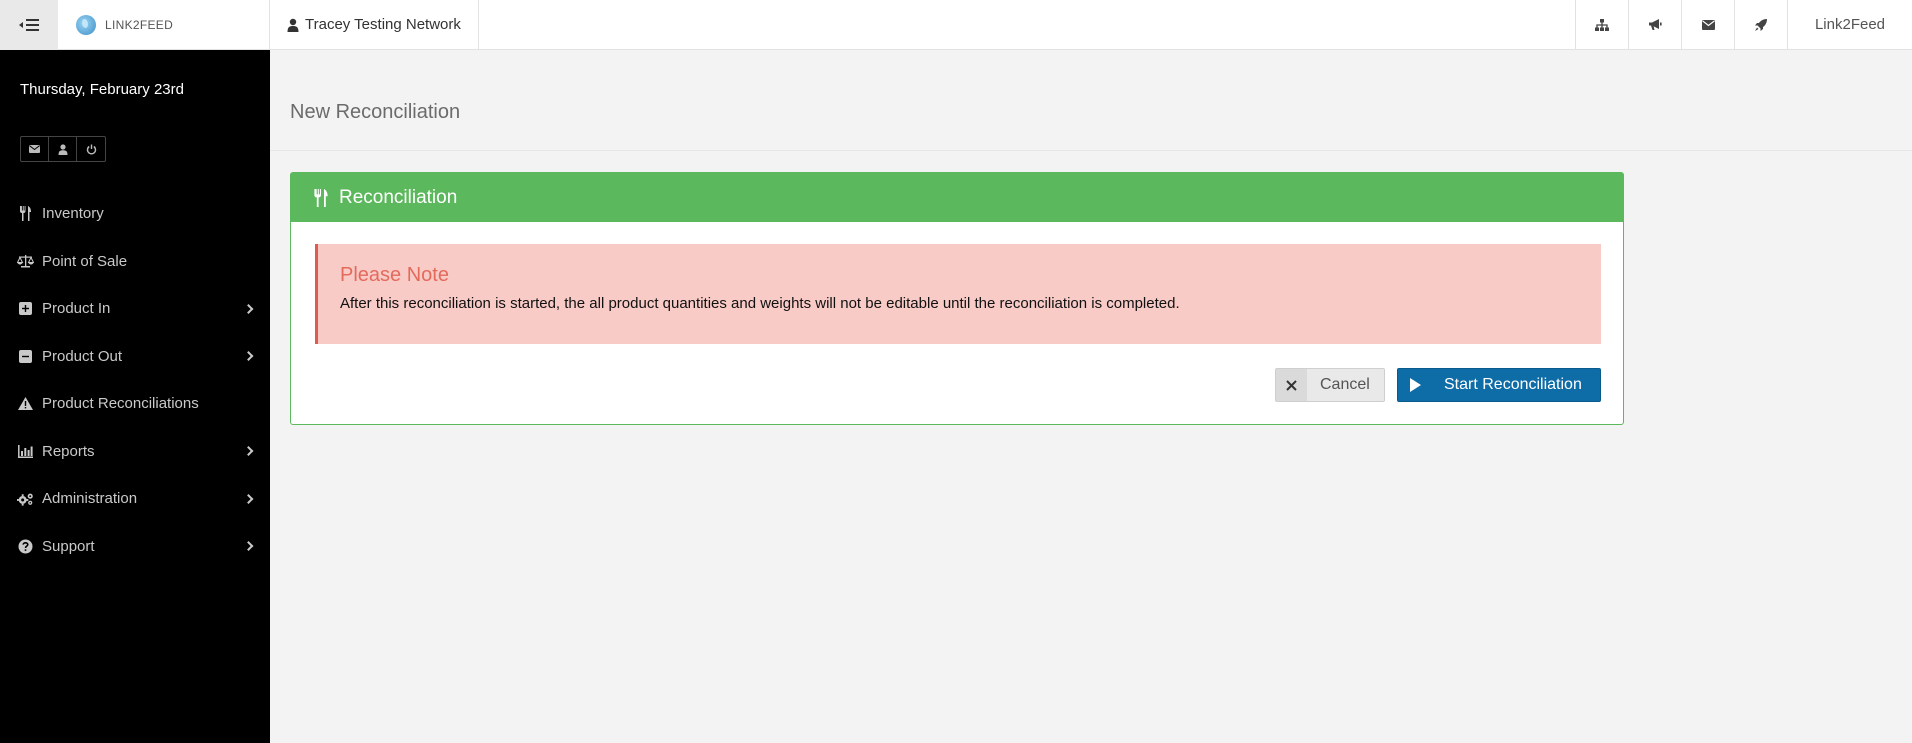  What do you see at coordinates (383, 24) in the screenshot?
I see `network-name: Tracey Testing Network` at bounding box center [383, 24].